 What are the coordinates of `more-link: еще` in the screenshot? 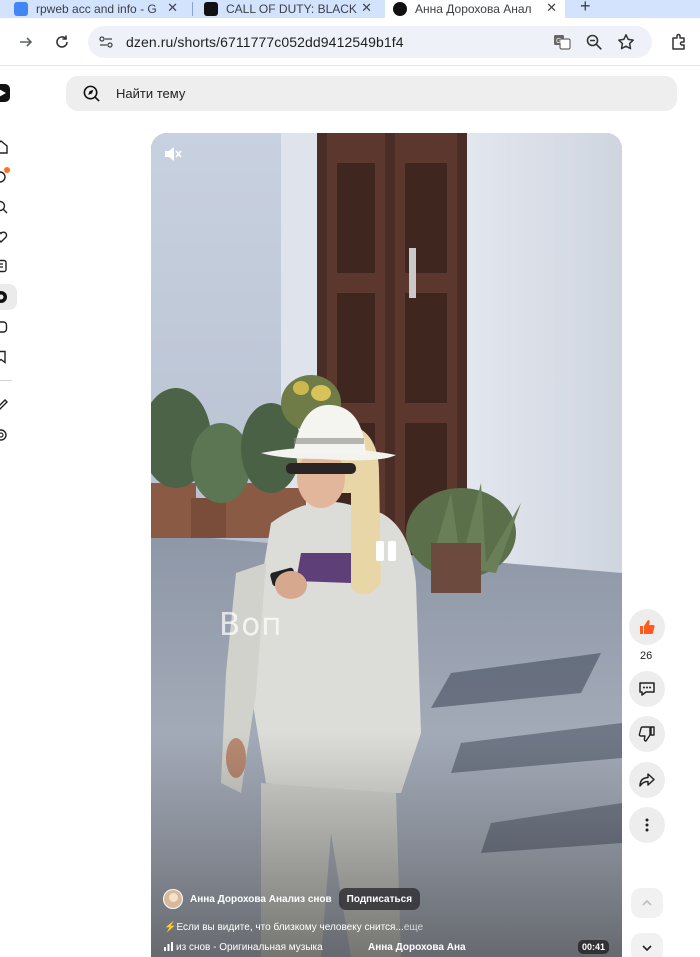 It's located at (413, 927).